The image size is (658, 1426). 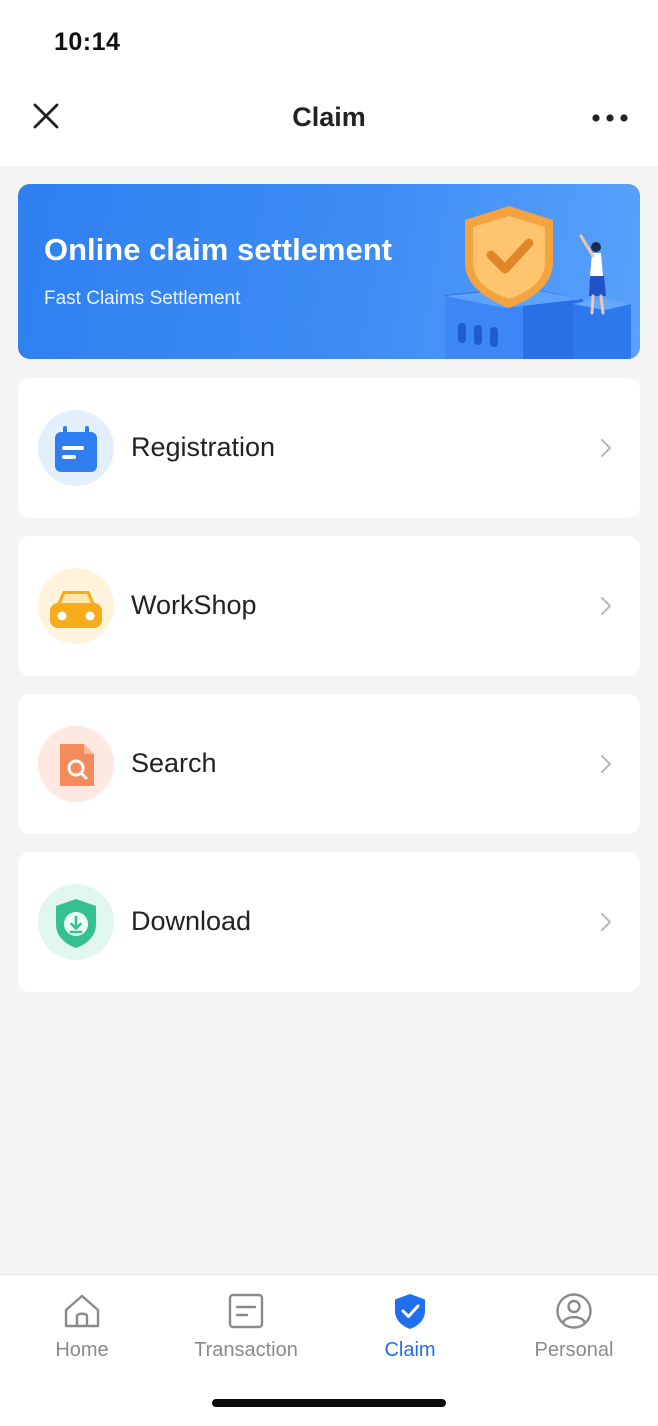 What do you see at coordinates (410, 1330) in the screenshot?
I see `tab-claim: Claim` at bounding box center [410, 1330].